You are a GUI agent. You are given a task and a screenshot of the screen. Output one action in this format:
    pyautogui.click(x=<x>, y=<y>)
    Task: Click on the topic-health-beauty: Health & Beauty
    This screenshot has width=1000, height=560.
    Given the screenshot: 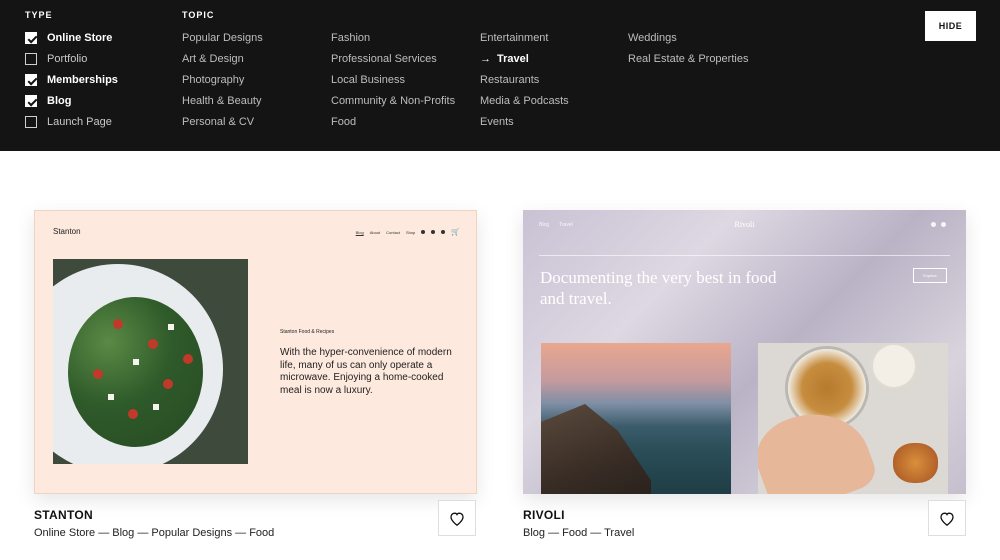 What is the action you would take?
    pyautogui.click(x=222, y=101)
    